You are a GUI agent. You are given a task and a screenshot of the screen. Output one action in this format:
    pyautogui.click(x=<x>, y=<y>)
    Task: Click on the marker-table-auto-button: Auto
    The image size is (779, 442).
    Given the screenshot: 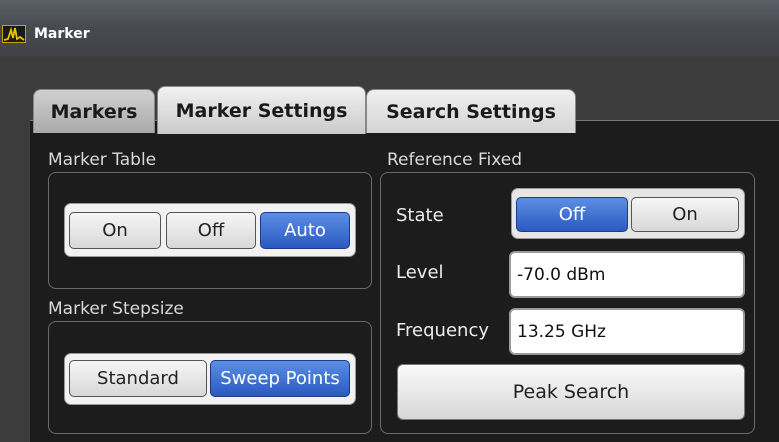 What is the action you would take?
    pyautogui.click(x=305, y=230)
    